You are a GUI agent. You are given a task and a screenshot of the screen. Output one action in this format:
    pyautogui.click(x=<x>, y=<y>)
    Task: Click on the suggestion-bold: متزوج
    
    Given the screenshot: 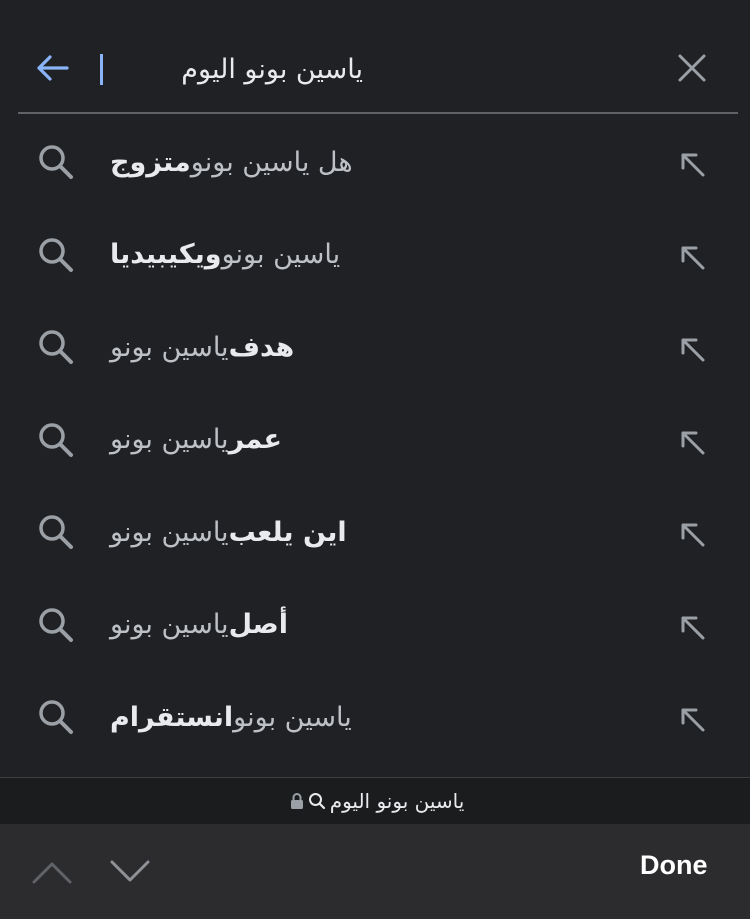 What is the action you would take?
    pyautogui.click(x=150, y=162)
    